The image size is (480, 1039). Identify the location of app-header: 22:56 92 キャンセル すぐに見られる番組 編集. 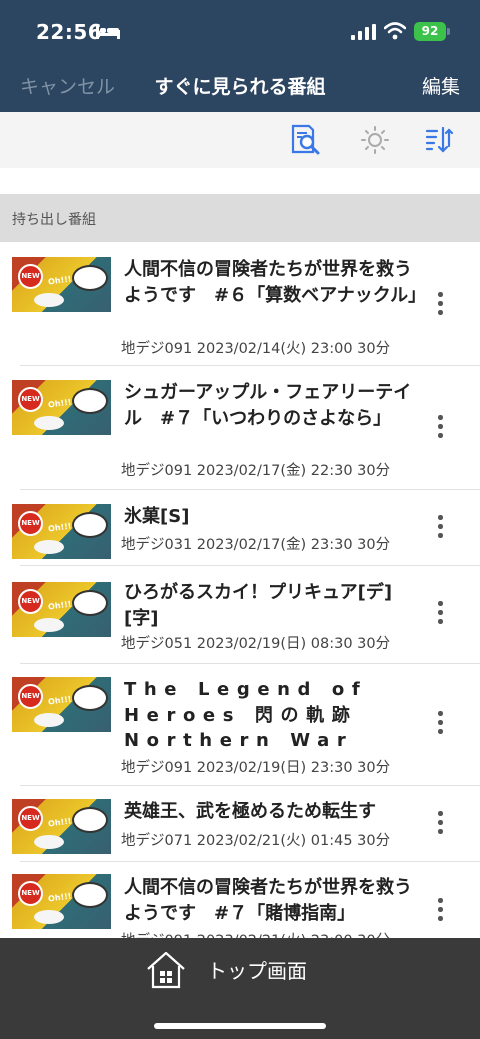
(240, 56).